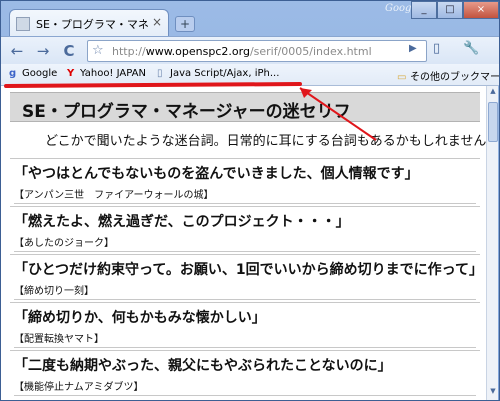  I want to click on forward-arrow-icon: →, so click(43, 51).